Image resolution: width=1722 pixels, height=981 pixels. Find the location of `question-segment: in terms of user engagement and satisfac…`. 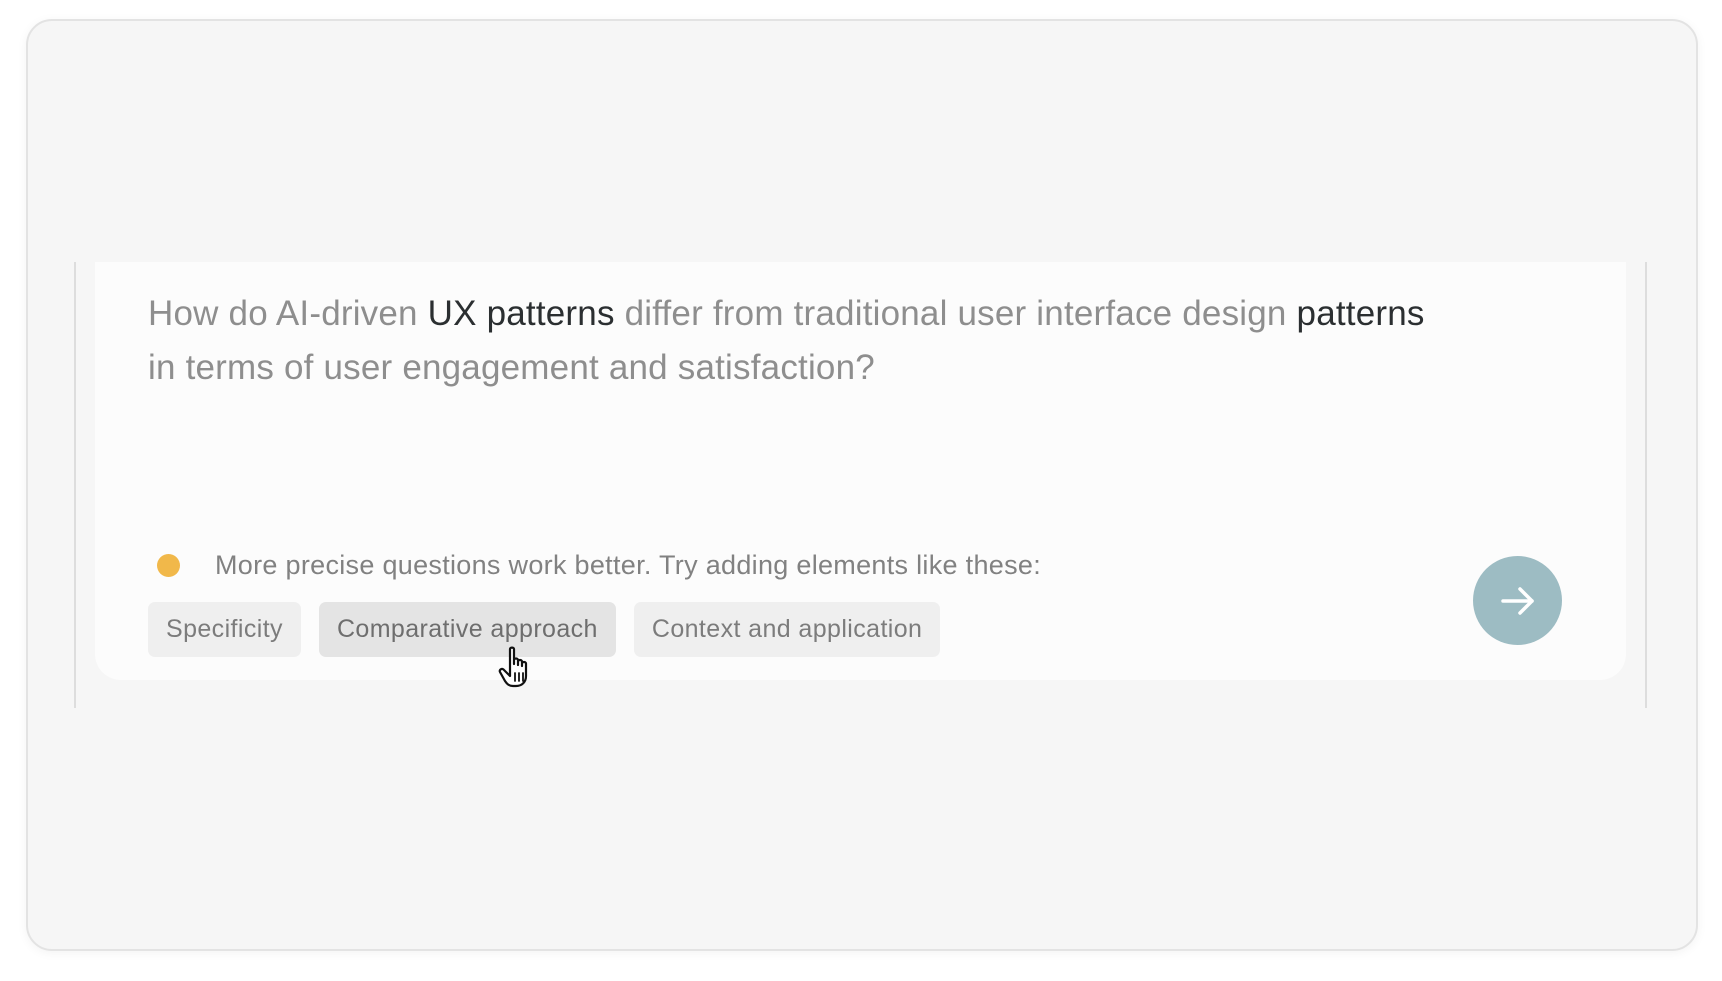

question-segment: in terms of user engagement and satisfac… is located at coordinates (511, 367).